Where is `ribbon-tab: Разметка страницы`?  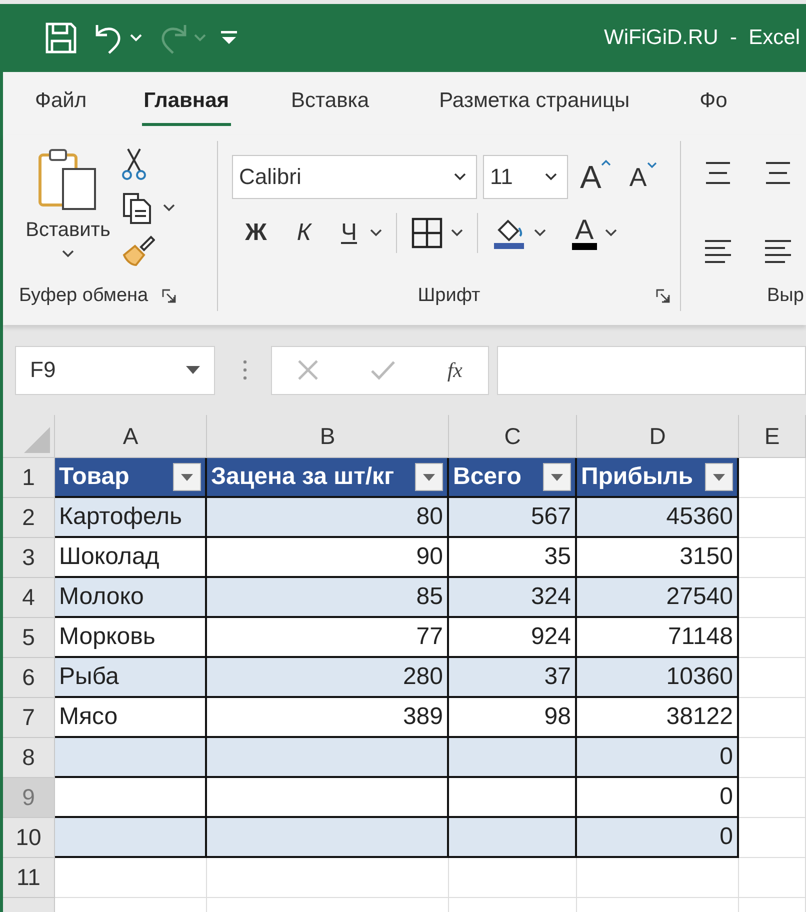
ribbon-tab: Разметка страницы is located at coordinates (534, 103).